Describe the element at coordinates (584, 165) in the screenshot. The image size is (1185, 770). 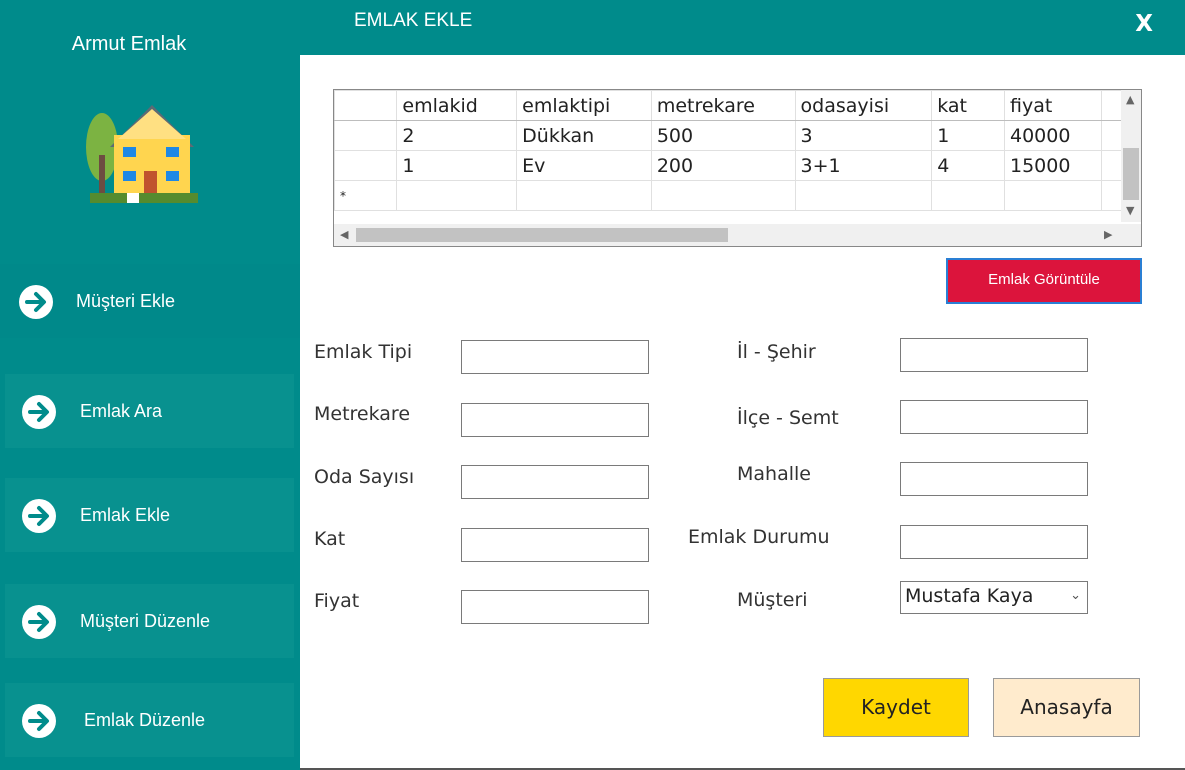
I see `grid-cell: Ev` at that location.